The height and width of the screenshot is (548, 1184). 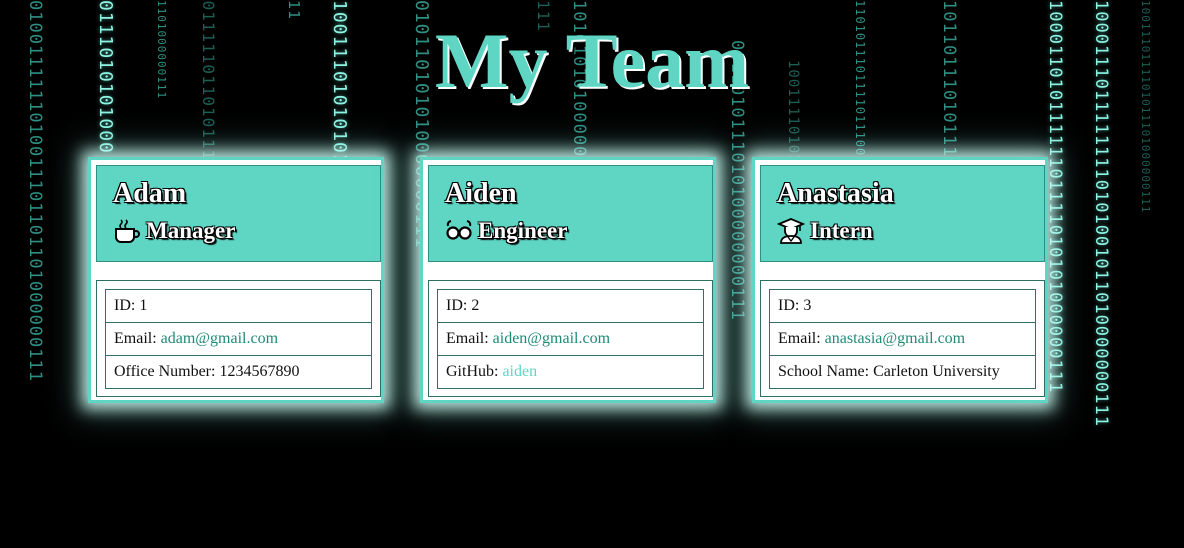 What do you see at coordinates (238, 231) in the screenshot?
I see `employee-role: Manager` at bounding box center [238, 231].